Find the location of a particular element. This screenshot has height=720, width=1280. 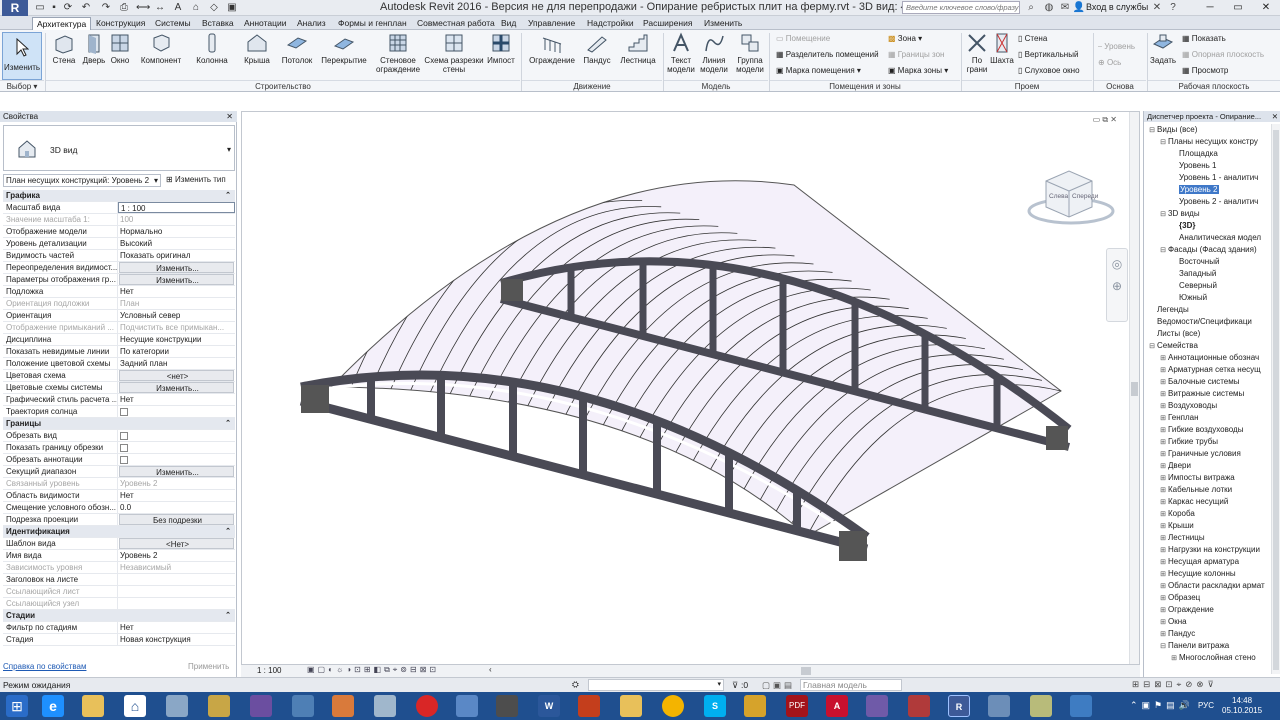

explorer-icon is located at coordinates (93, 706).